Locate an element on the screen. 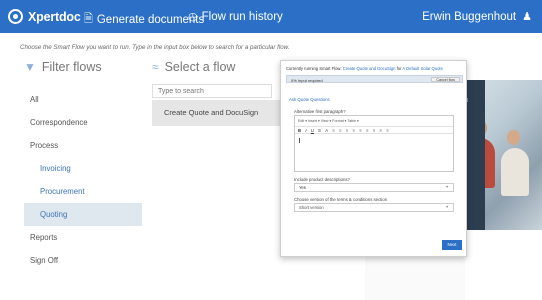 The width and height of the screenshot is (542, 300). xpertdoc-logo-icon is located at coordinates (15, 16).